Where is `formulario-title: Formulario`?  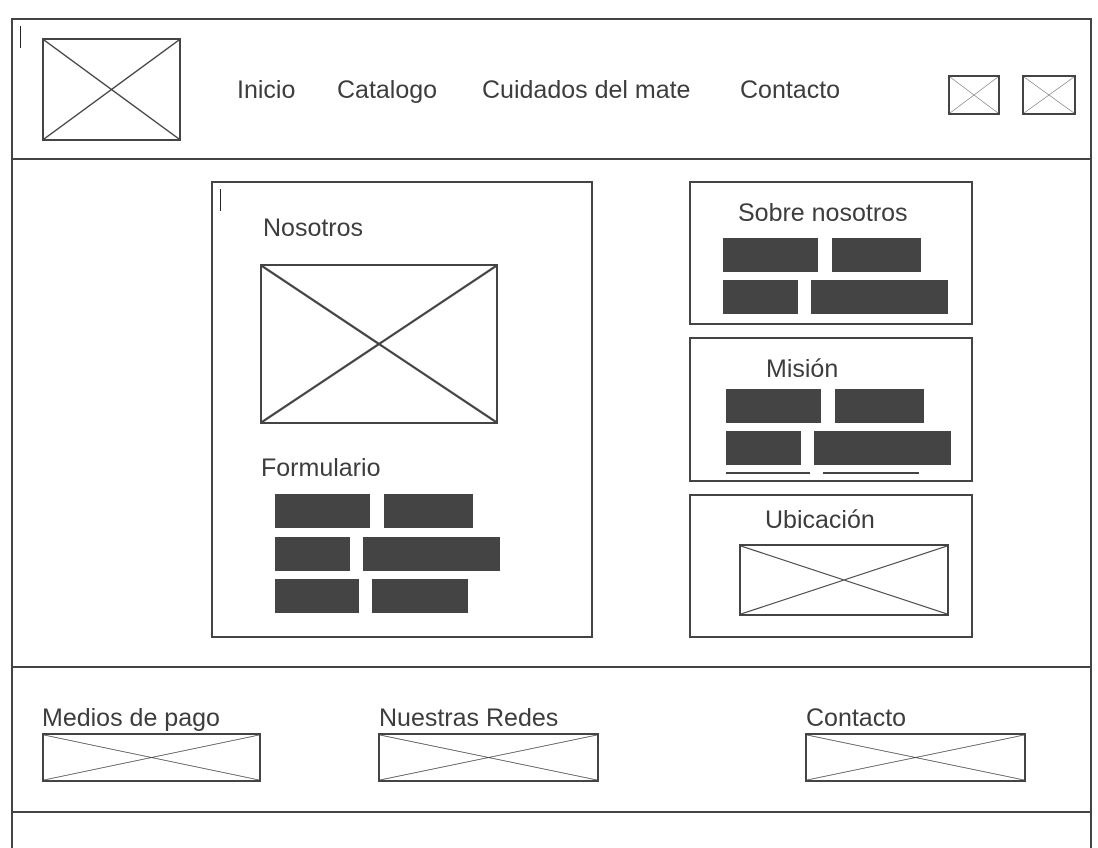 formulario-title: Formulario is located at coordinates (321, 468).